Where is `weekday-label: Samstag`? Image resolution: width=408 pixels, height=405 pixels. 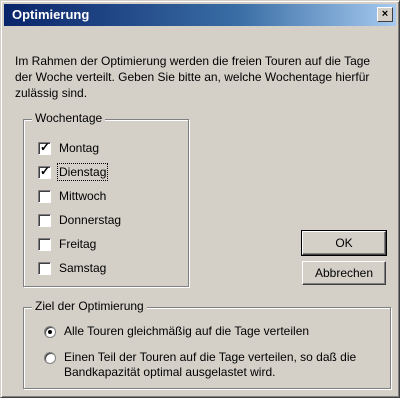
weekday-label: Samstag is located at coordinates (83, 268).